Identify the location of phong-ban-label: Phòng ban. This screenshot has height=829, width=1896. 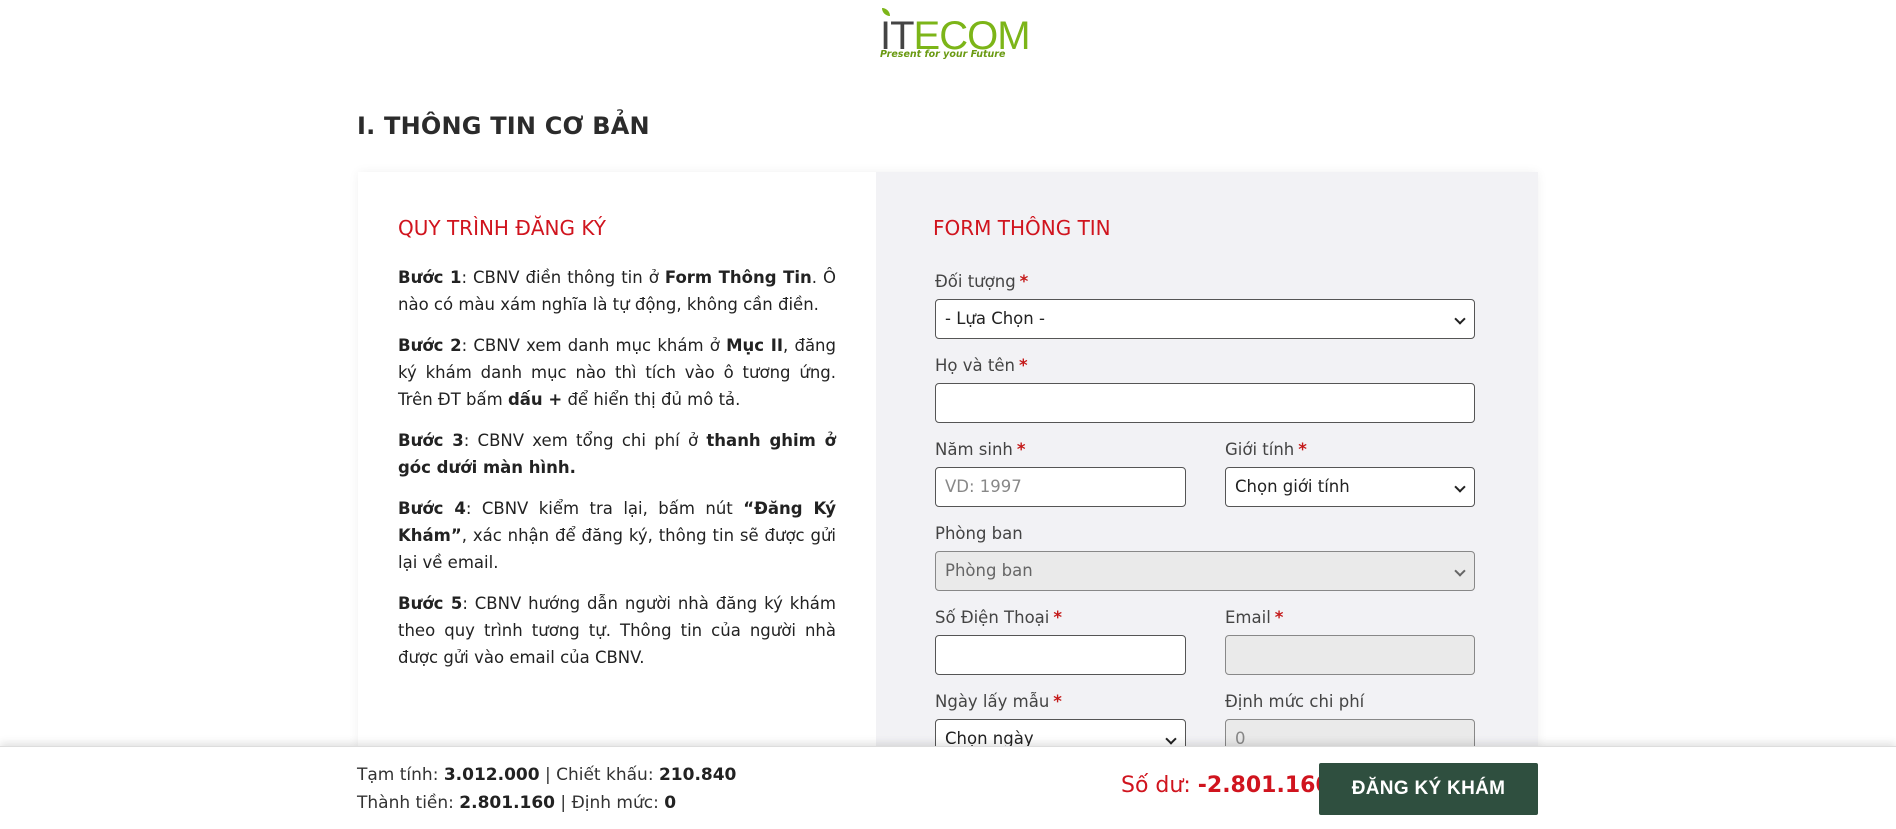
(979, 533).